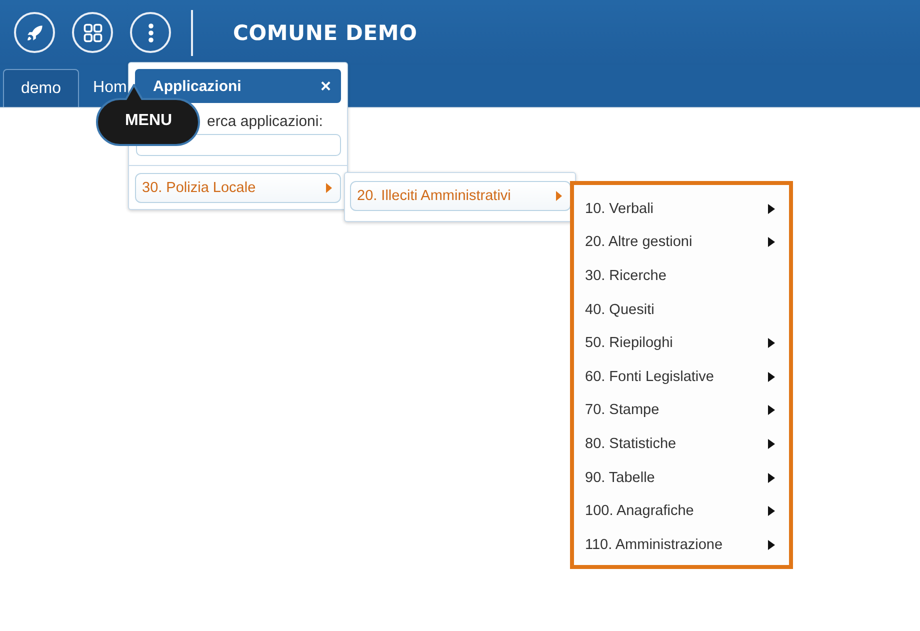 The image size is (920, 631). I want to click on app-title: COMUNE DEMO, so click(325, 32).